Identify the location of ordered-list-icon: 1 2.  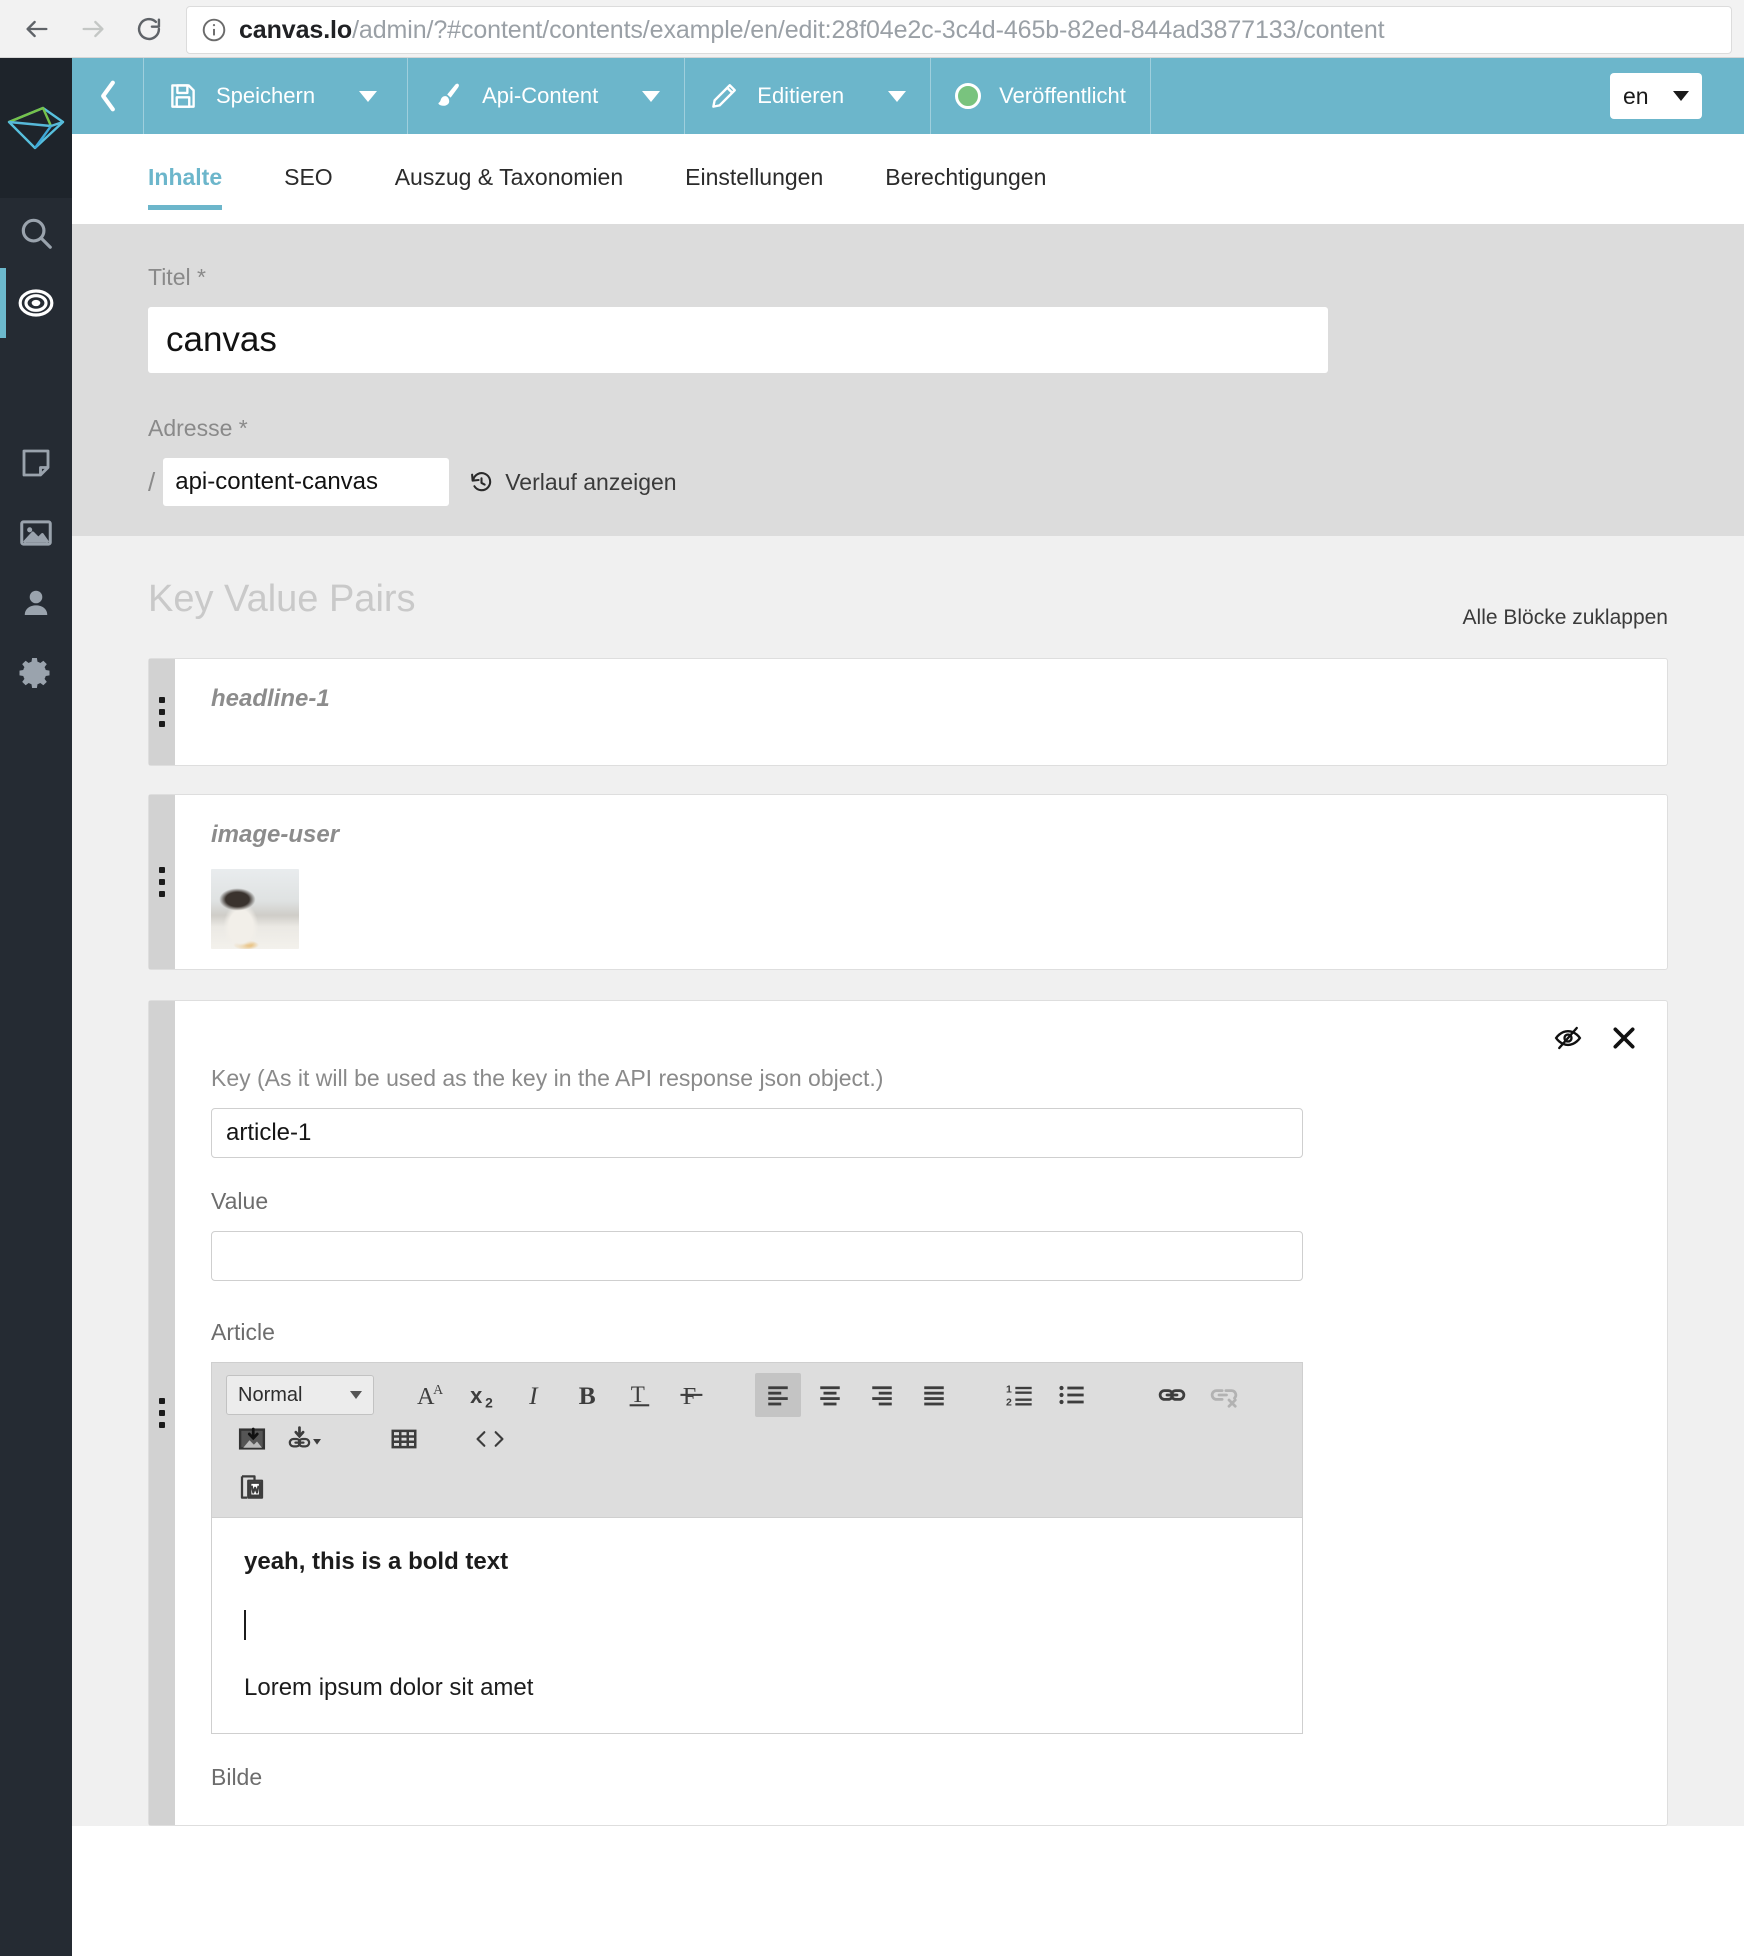
(1020, 1395).